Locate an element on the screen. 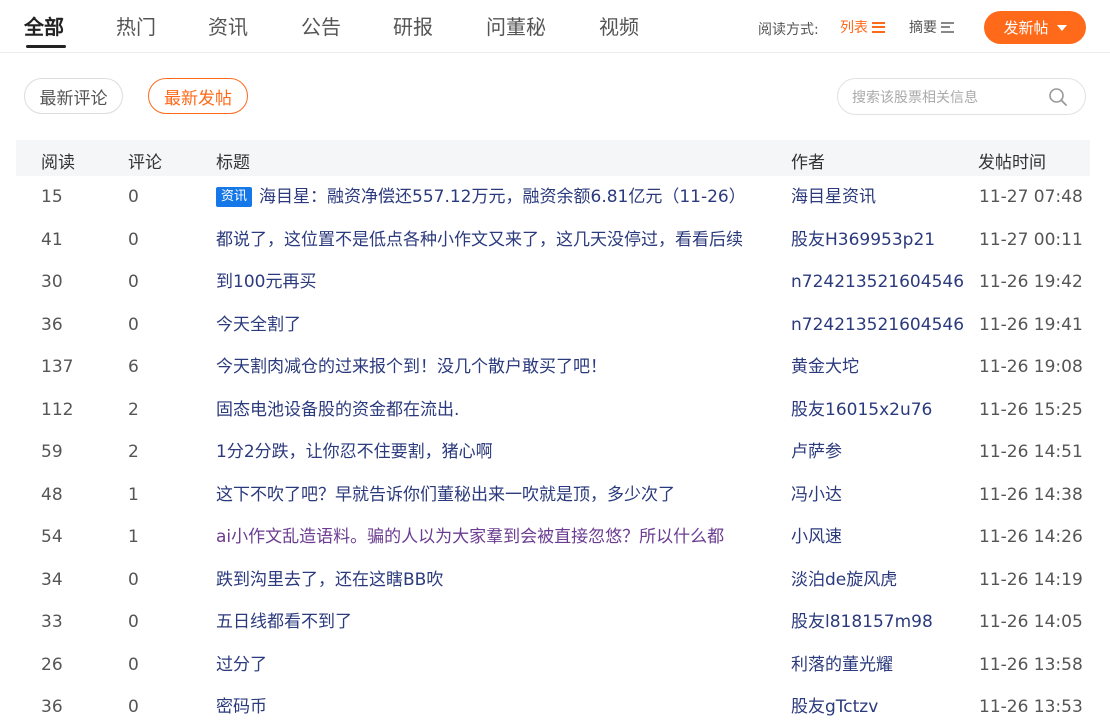 This screenshot has height=728, width=1110. header-title: 标题 is located at coordinates (233, 163).